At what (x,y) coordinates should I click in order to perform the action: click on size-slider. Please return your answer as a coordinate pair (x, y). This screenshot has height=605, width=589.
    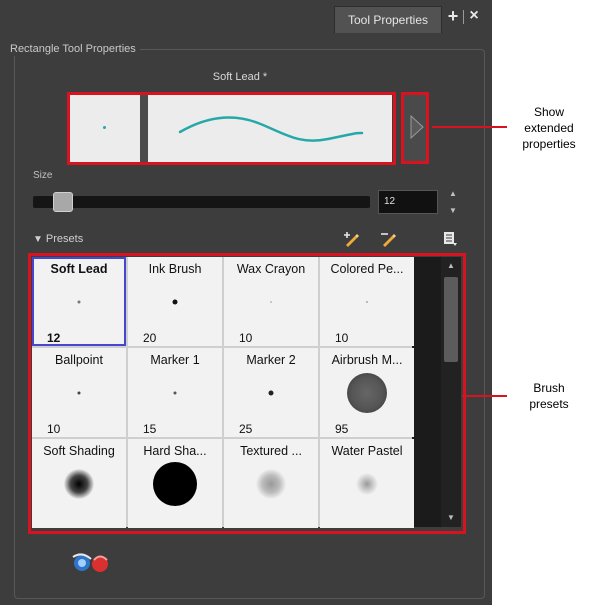
    Looking at the image, I should click on (201, 202).